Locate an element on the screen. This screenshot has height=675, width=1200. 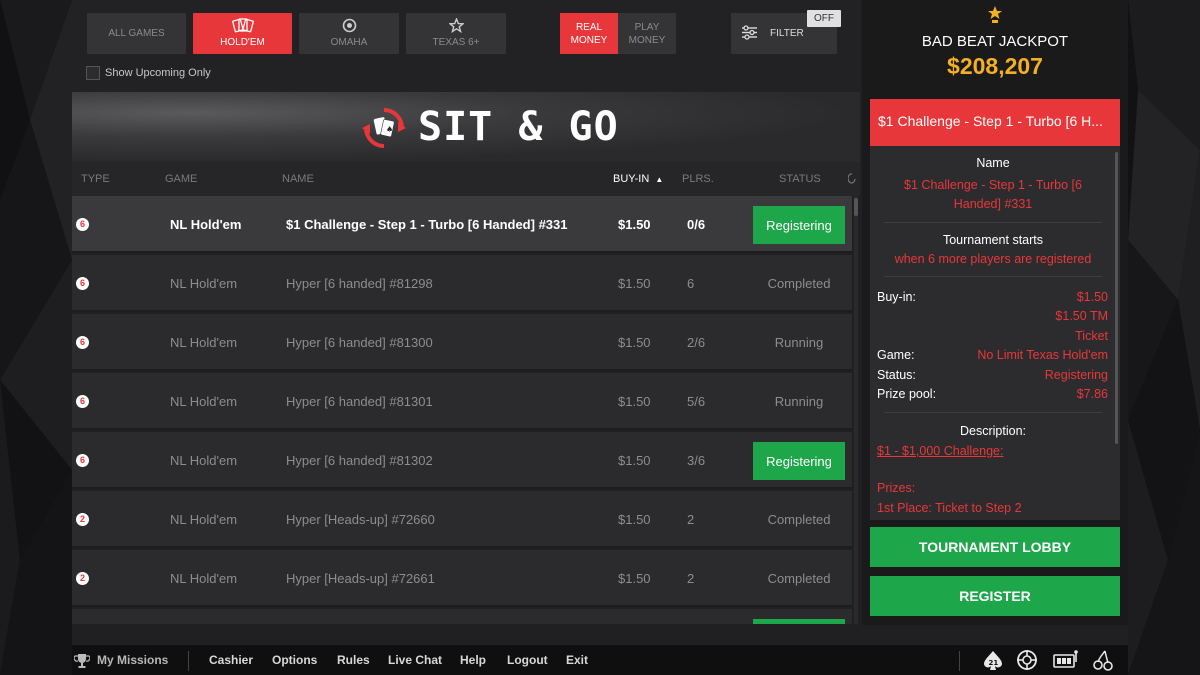
detail-prizes-label: Prizes: is located at coordinates (896, 488).